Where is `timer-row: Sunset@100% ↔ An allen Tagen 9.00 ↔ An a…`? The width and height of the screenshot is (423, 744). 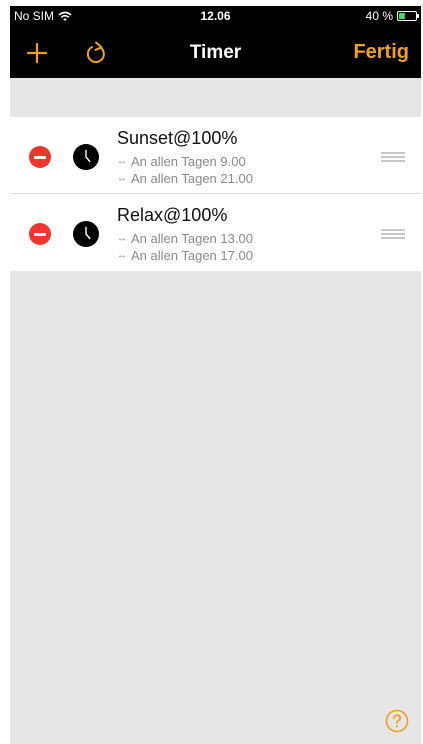
timer-row: Sunset@100% ↔ An allen Tagen 9.00 ↔ An a… is located at coordinates (215, 155).